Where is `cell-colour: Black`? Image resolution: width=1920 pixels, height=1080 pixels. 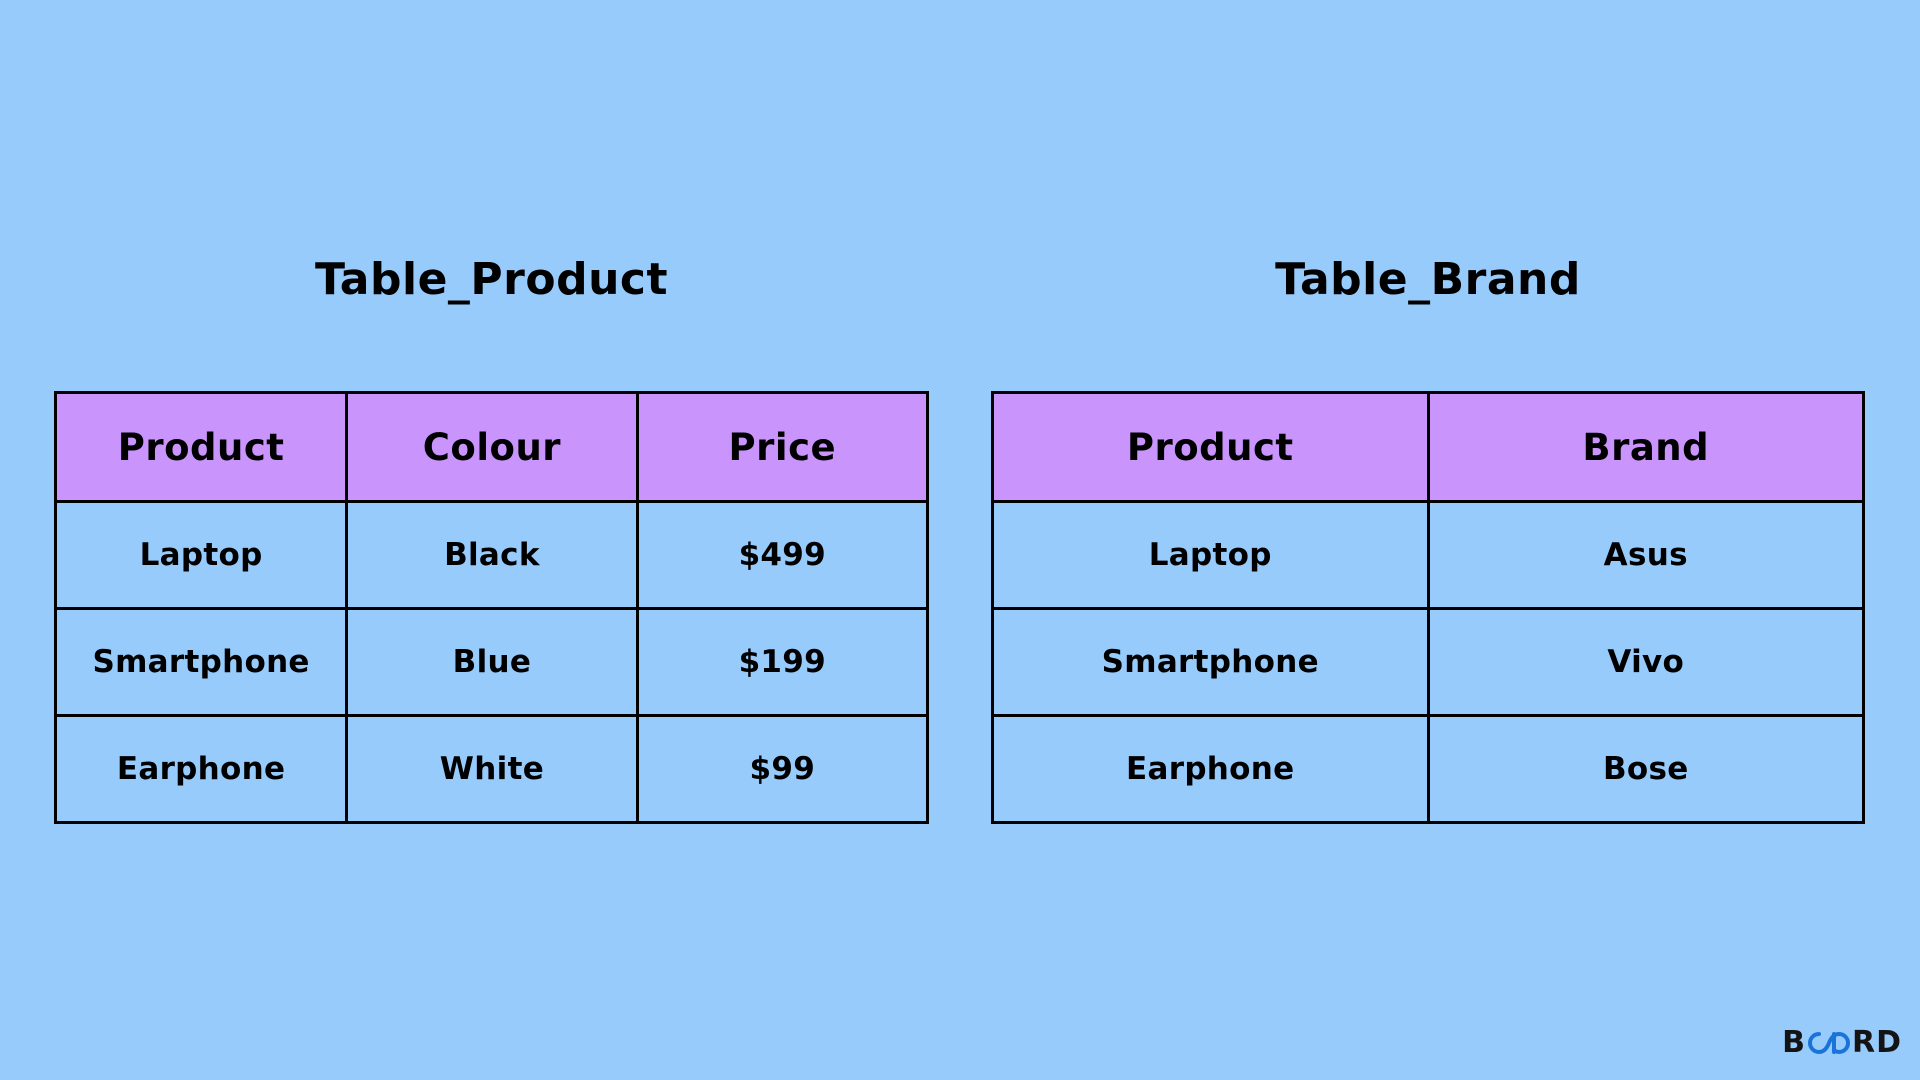 cell-colour: Black is located at coordinates (492, 555).